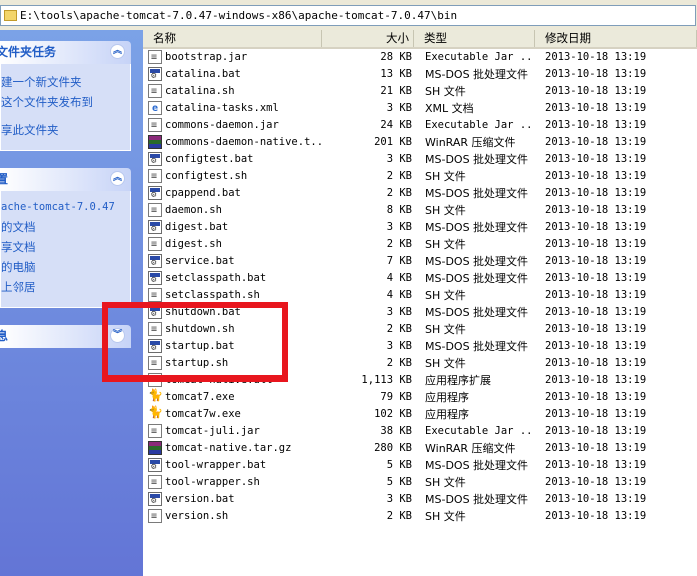 This screenshot has width=697, height=576. Describe the element at coordinates (4, 336) in the screenshot. I see `details-title: 息` at that location.